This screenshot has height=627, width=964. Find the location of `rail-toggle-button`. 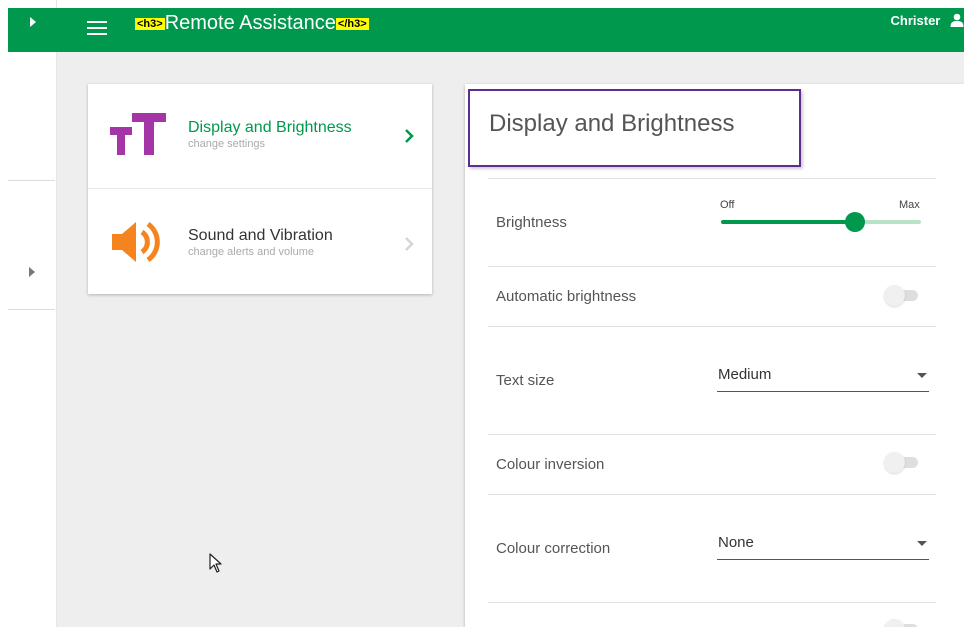

rail-toggle-button is located at coordinates (32, 30).